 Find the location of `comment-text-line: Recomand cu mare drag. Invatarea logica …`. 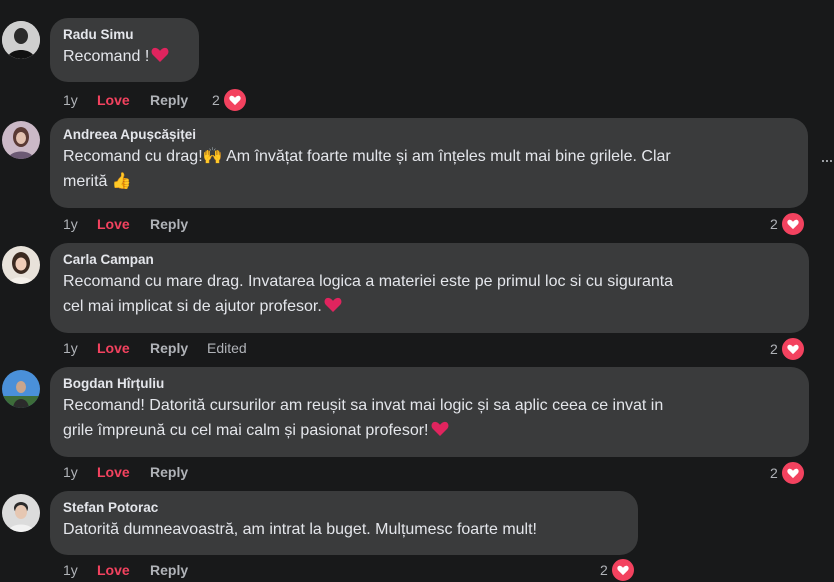

comment-text-line: Recomand cu mare drag. Invatarea logica … is located at coordinates (368, 281).